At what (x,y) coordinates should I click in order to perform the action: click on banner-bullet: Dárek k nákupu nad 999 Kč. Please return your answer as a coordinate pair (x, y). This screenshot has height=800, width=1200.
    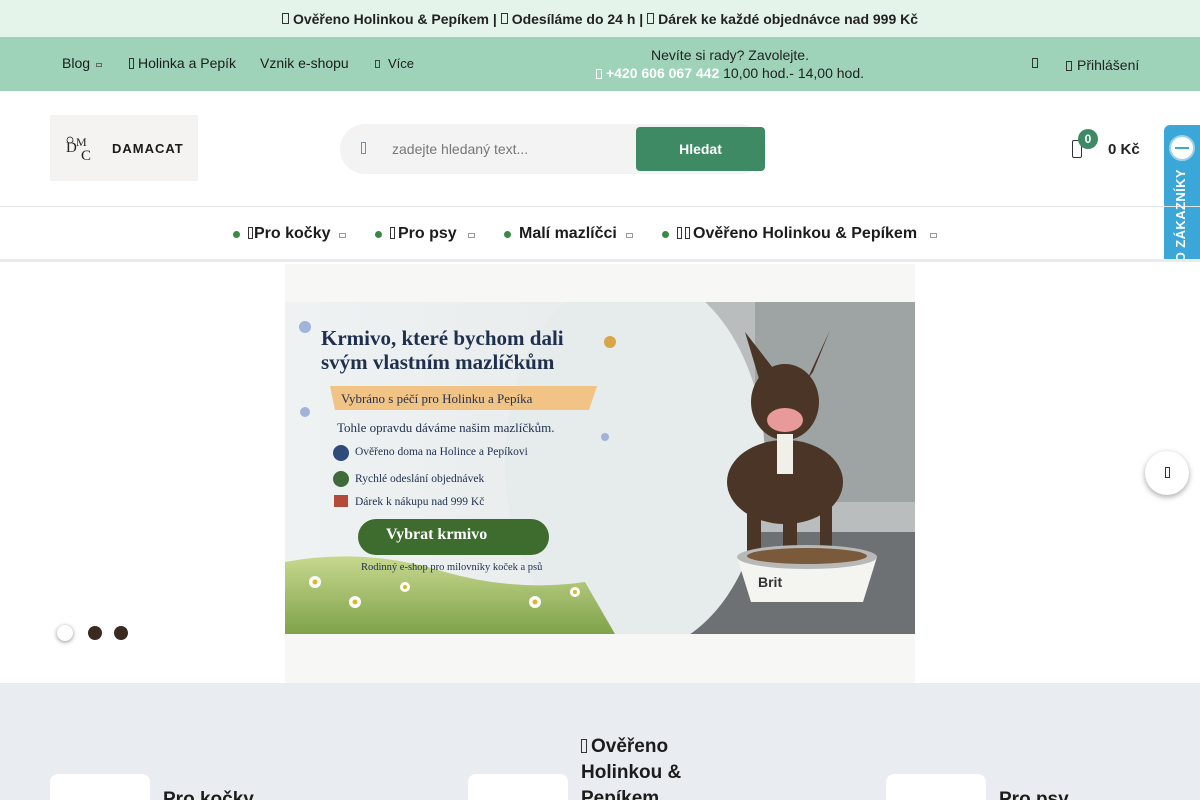
    Looking at the image, I should click on (420, 502).